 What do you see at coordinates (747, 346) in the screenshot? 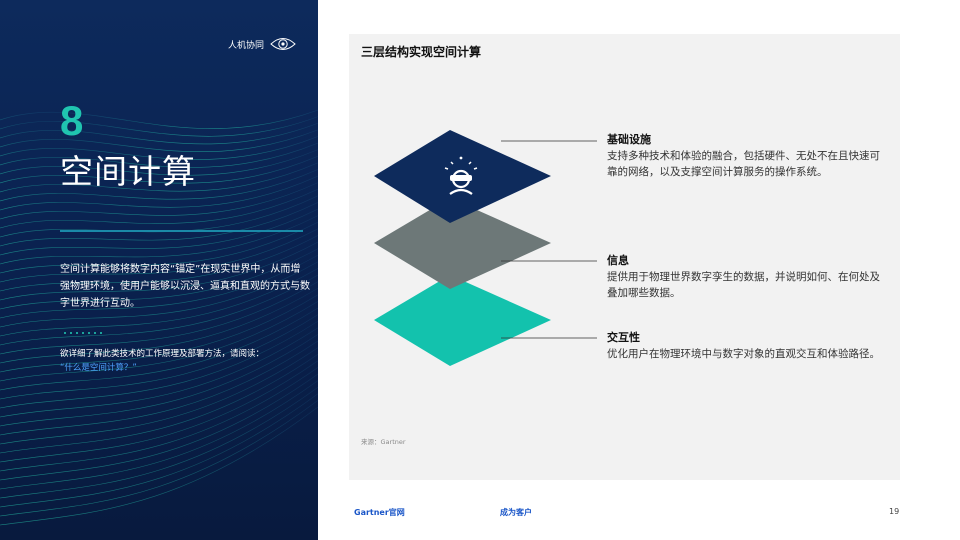
I see `layer-interactivity: 交互性 优化用户在物理环境中与数字对象的直观交互和体验路径。` at bounding box center [747, 346].